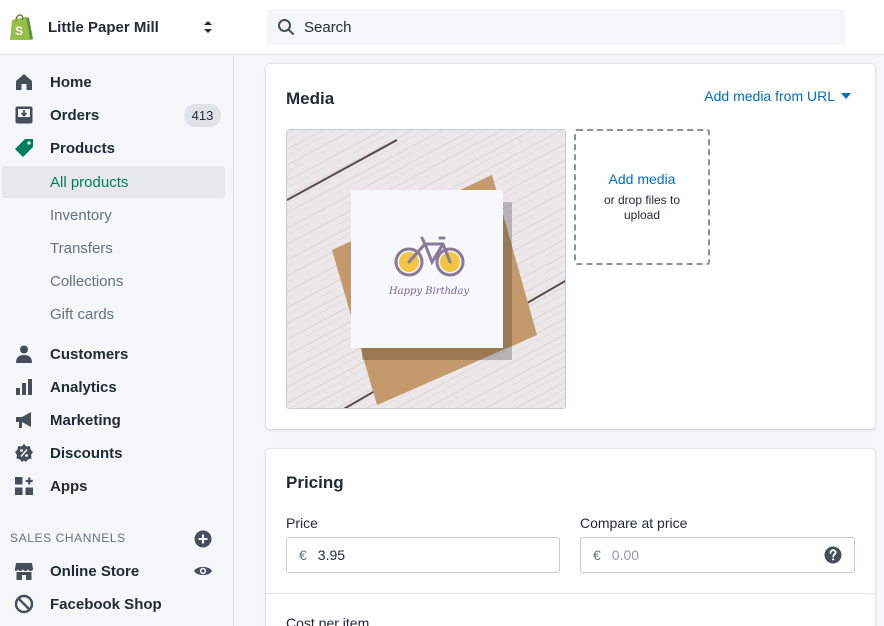 This screenshot has width=884, height=626. Describe the element at coordinates (117, 82) in the screenshot. I see `sidebar-item-home: Home` at that location.